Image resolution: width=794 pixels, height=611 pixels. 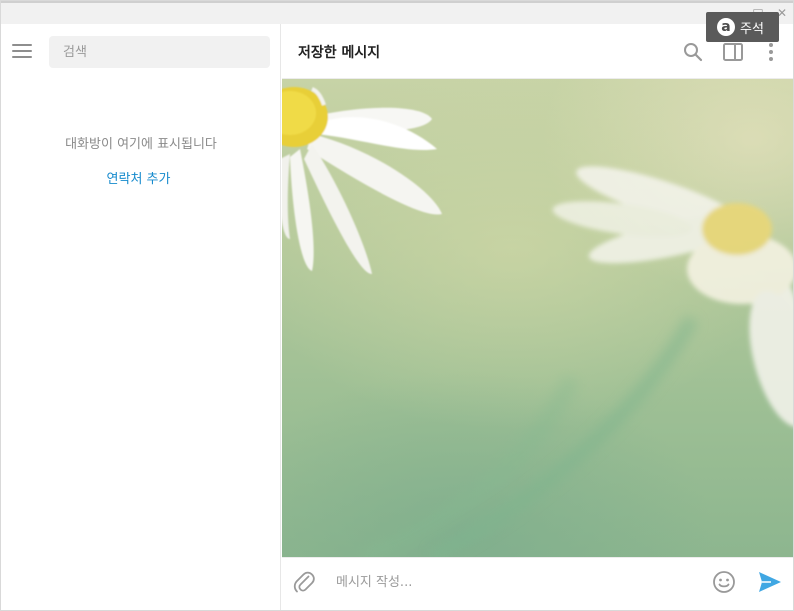 I want to click on message-input, so click(x=514, y=582).